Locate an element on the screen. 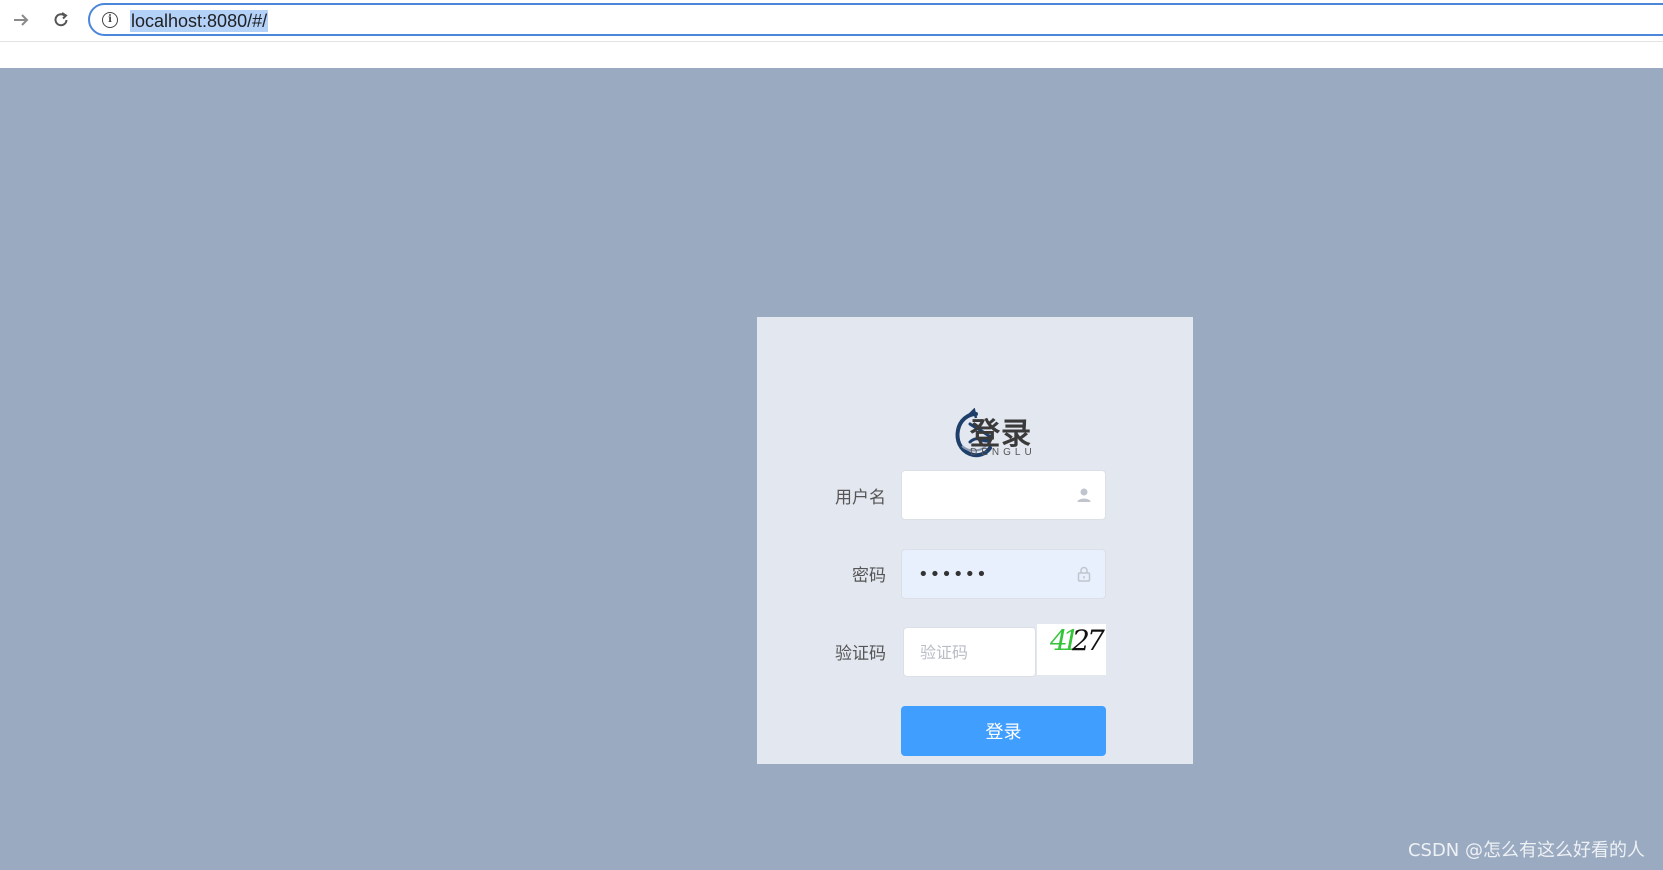 Image resolution: width=1663 pixels, height=870 pixels. toolbar-divider is located at coordinates (831, 41).